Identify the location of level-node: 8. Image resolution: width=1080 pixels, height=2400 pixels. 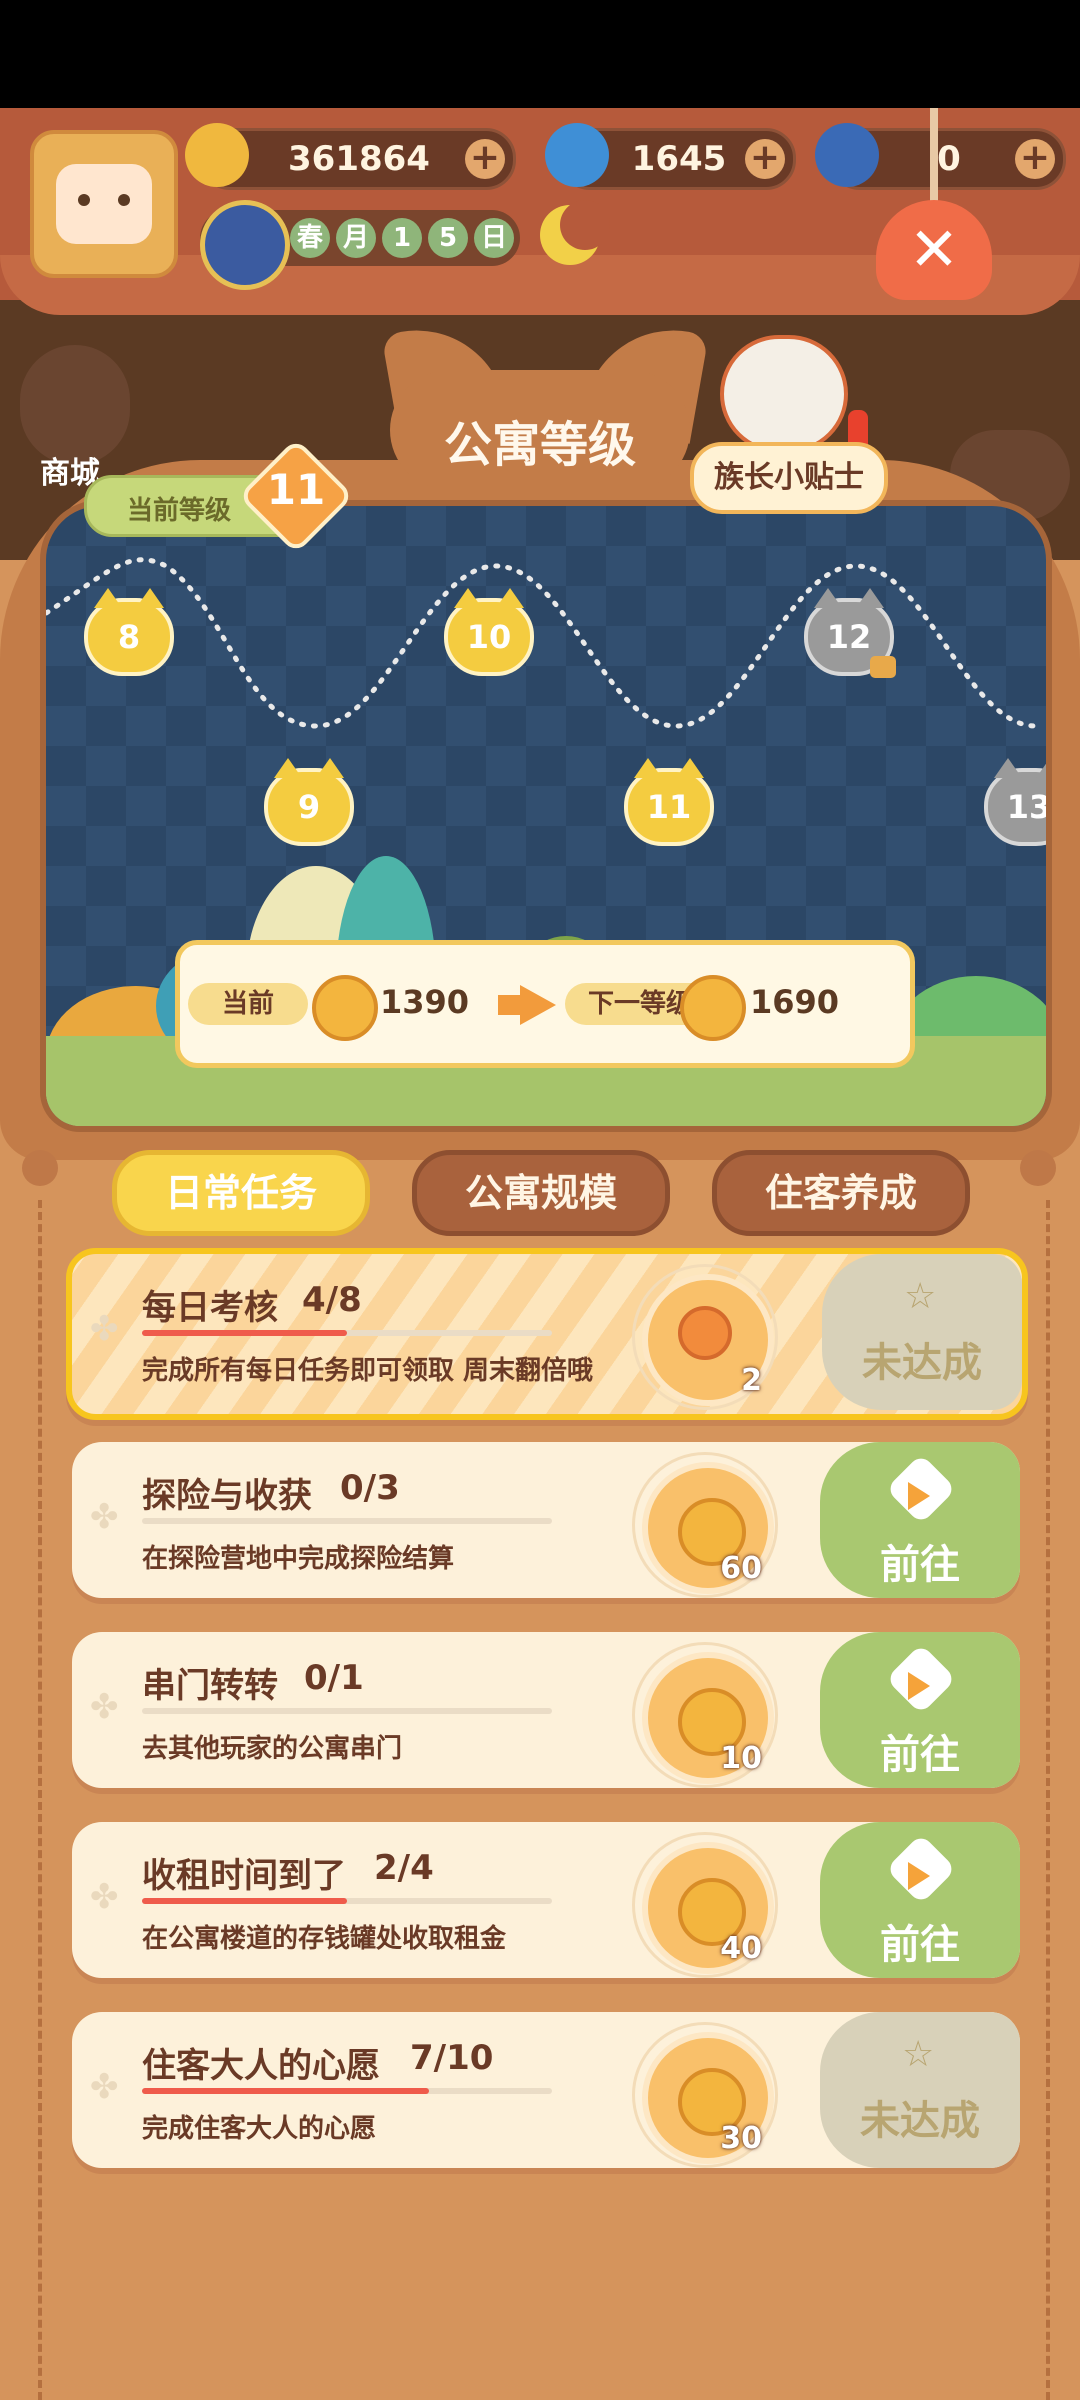
(129, 632).